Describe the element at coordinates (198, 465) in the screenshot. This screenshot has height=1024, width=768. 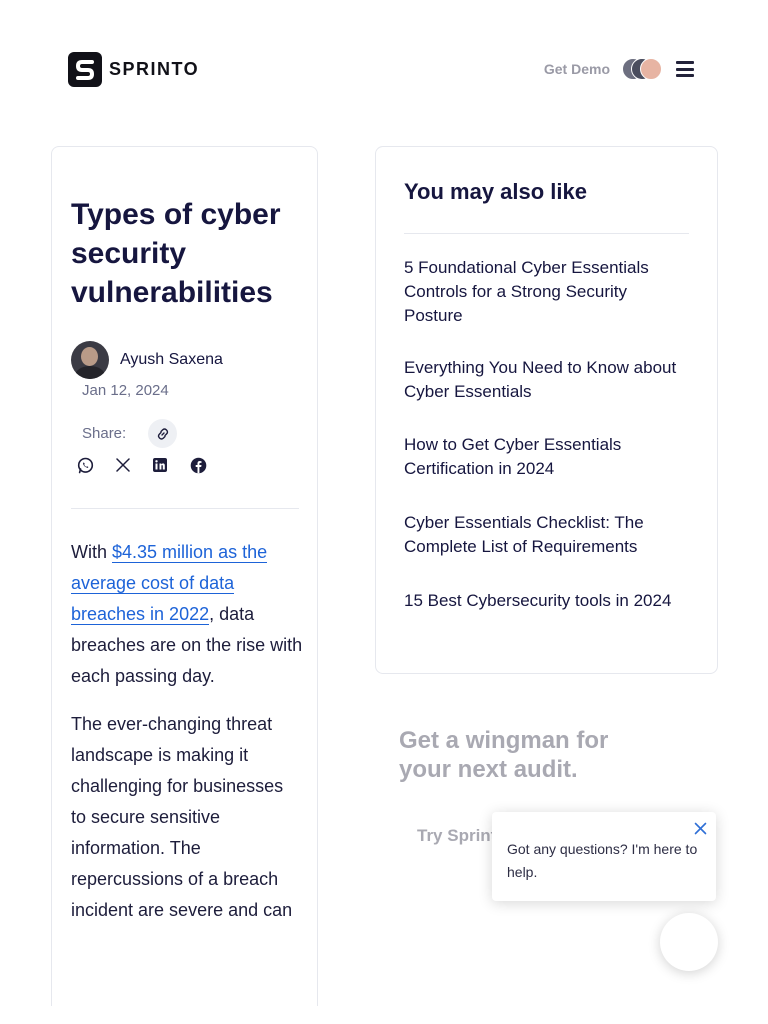
I see `facebook-icon` at that location.